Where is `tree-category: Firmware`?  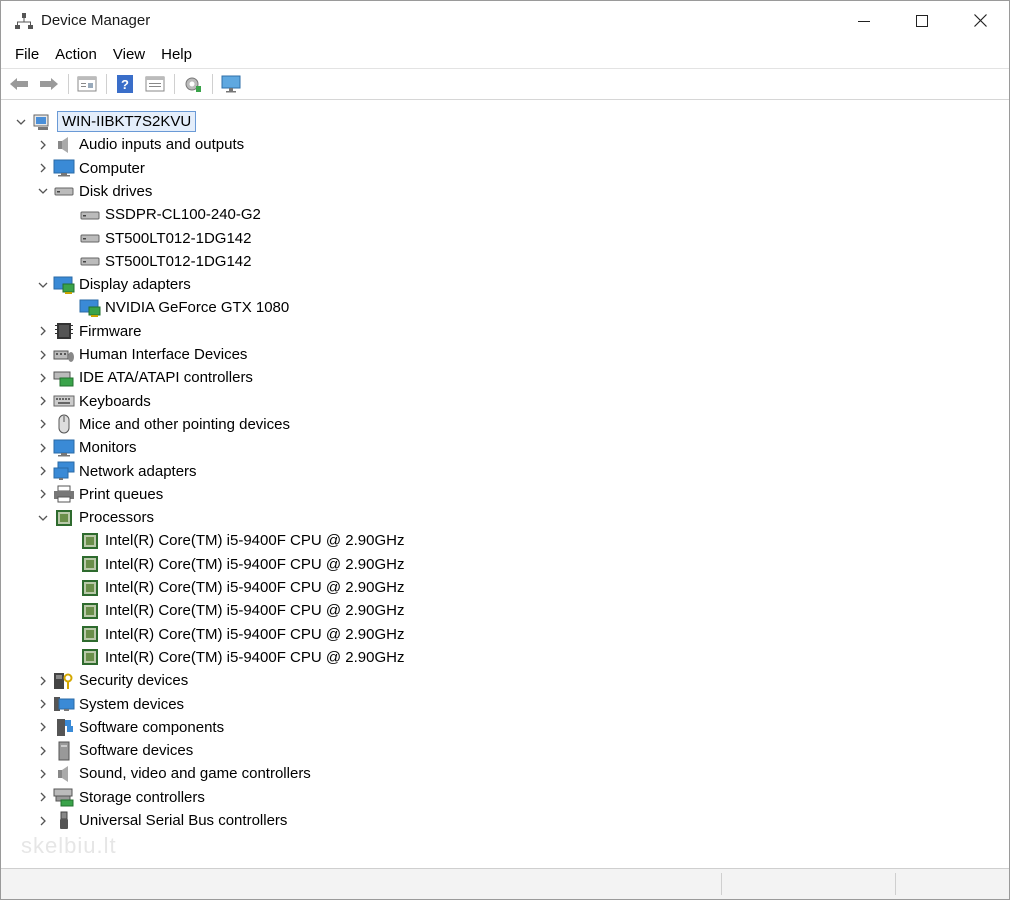
tree-category: Firmware is located at coordinates (87, 331).